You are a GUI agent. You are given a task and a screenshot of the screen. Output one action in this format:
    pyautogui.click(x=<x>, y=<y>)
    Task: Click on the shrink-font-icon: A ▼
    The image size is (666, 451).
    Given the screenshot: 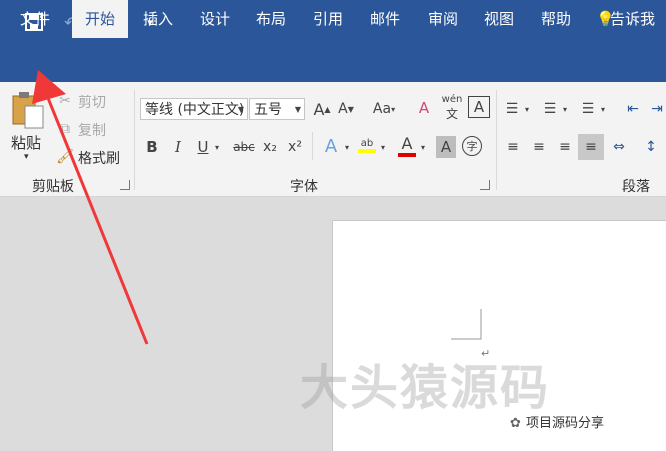 What is the action you would take?
    pyautogui.click(x=346, y=109)
    